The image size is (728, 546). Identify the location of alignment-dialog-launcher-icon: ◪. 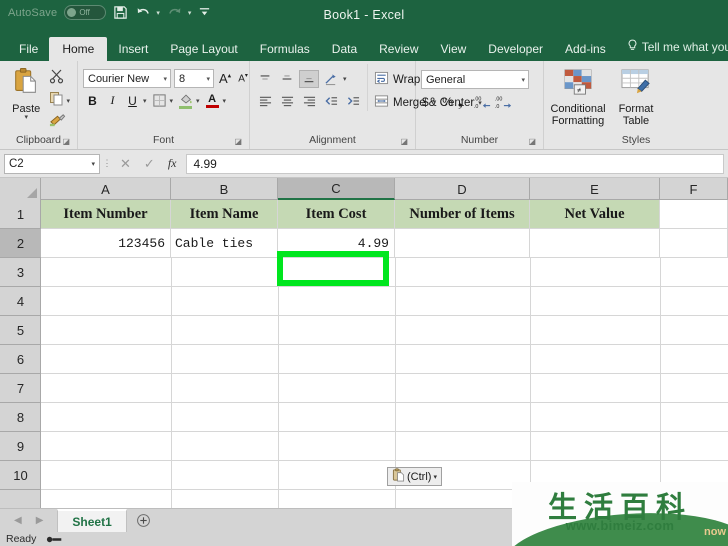
(404, 141).